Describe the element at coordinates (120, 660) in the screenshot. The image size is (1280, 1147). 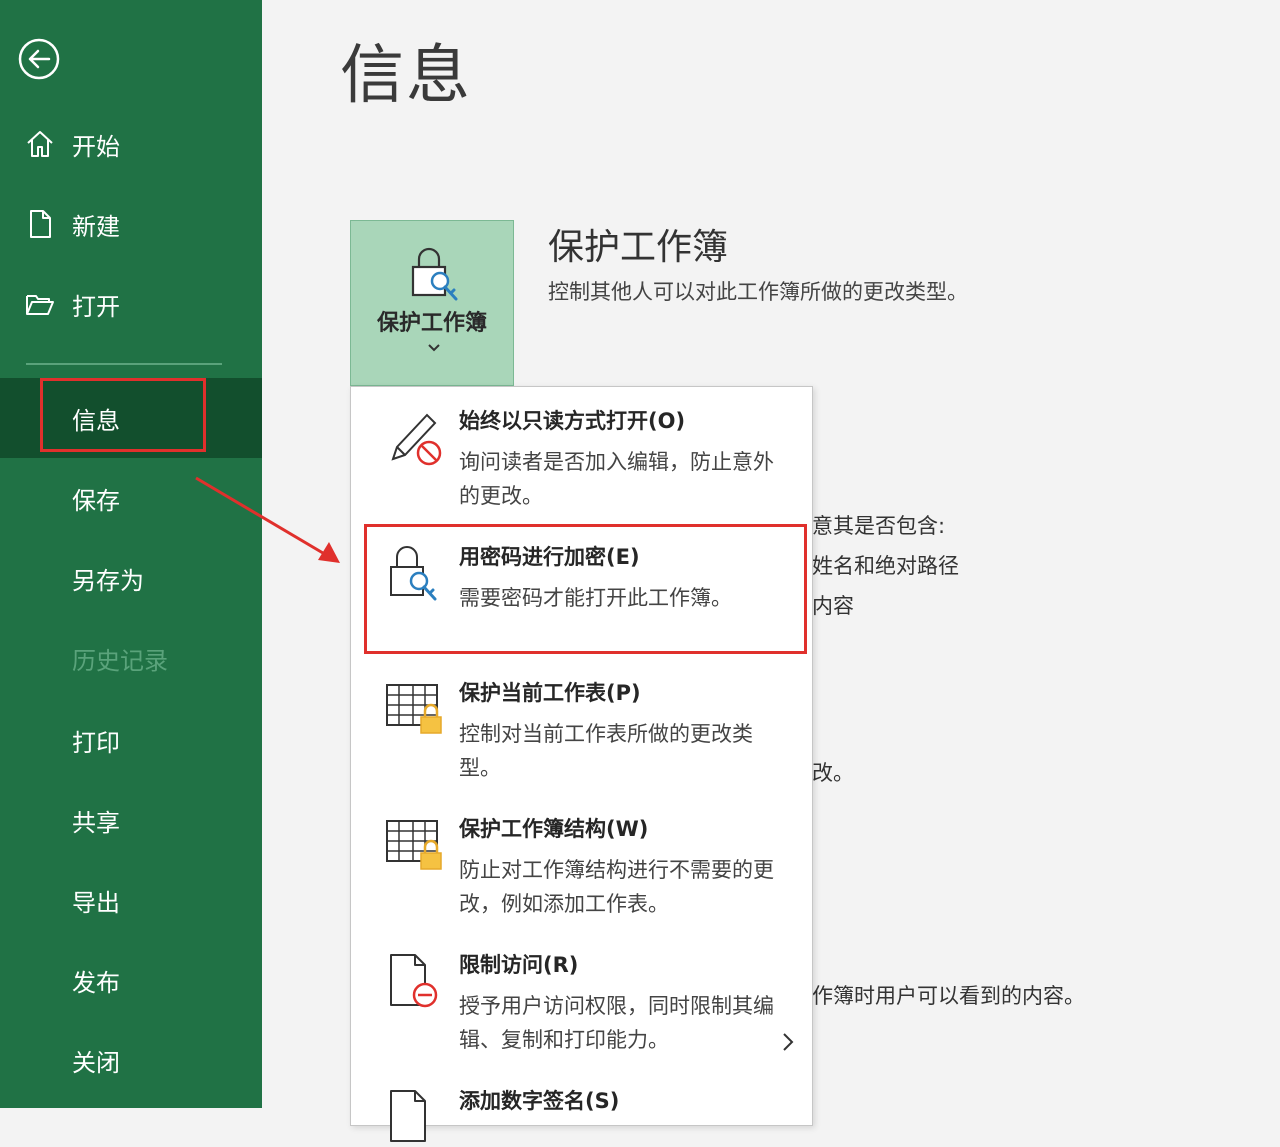
I see `nav-label-history: 历史记录` at that location.